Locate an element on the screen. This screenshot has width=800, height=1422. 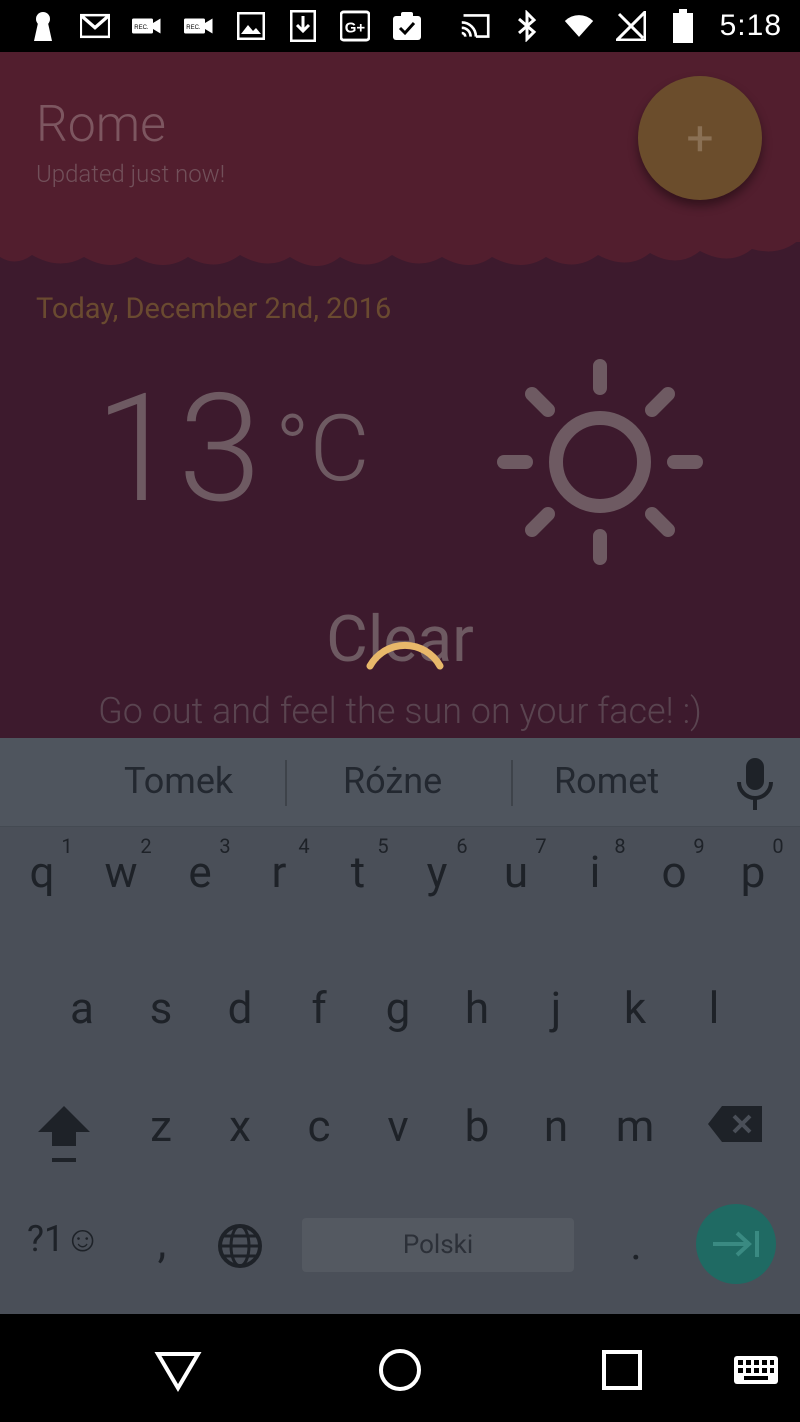
status-bar: REC. REC. G+ 5:18 is located at coordinates (400, 26).